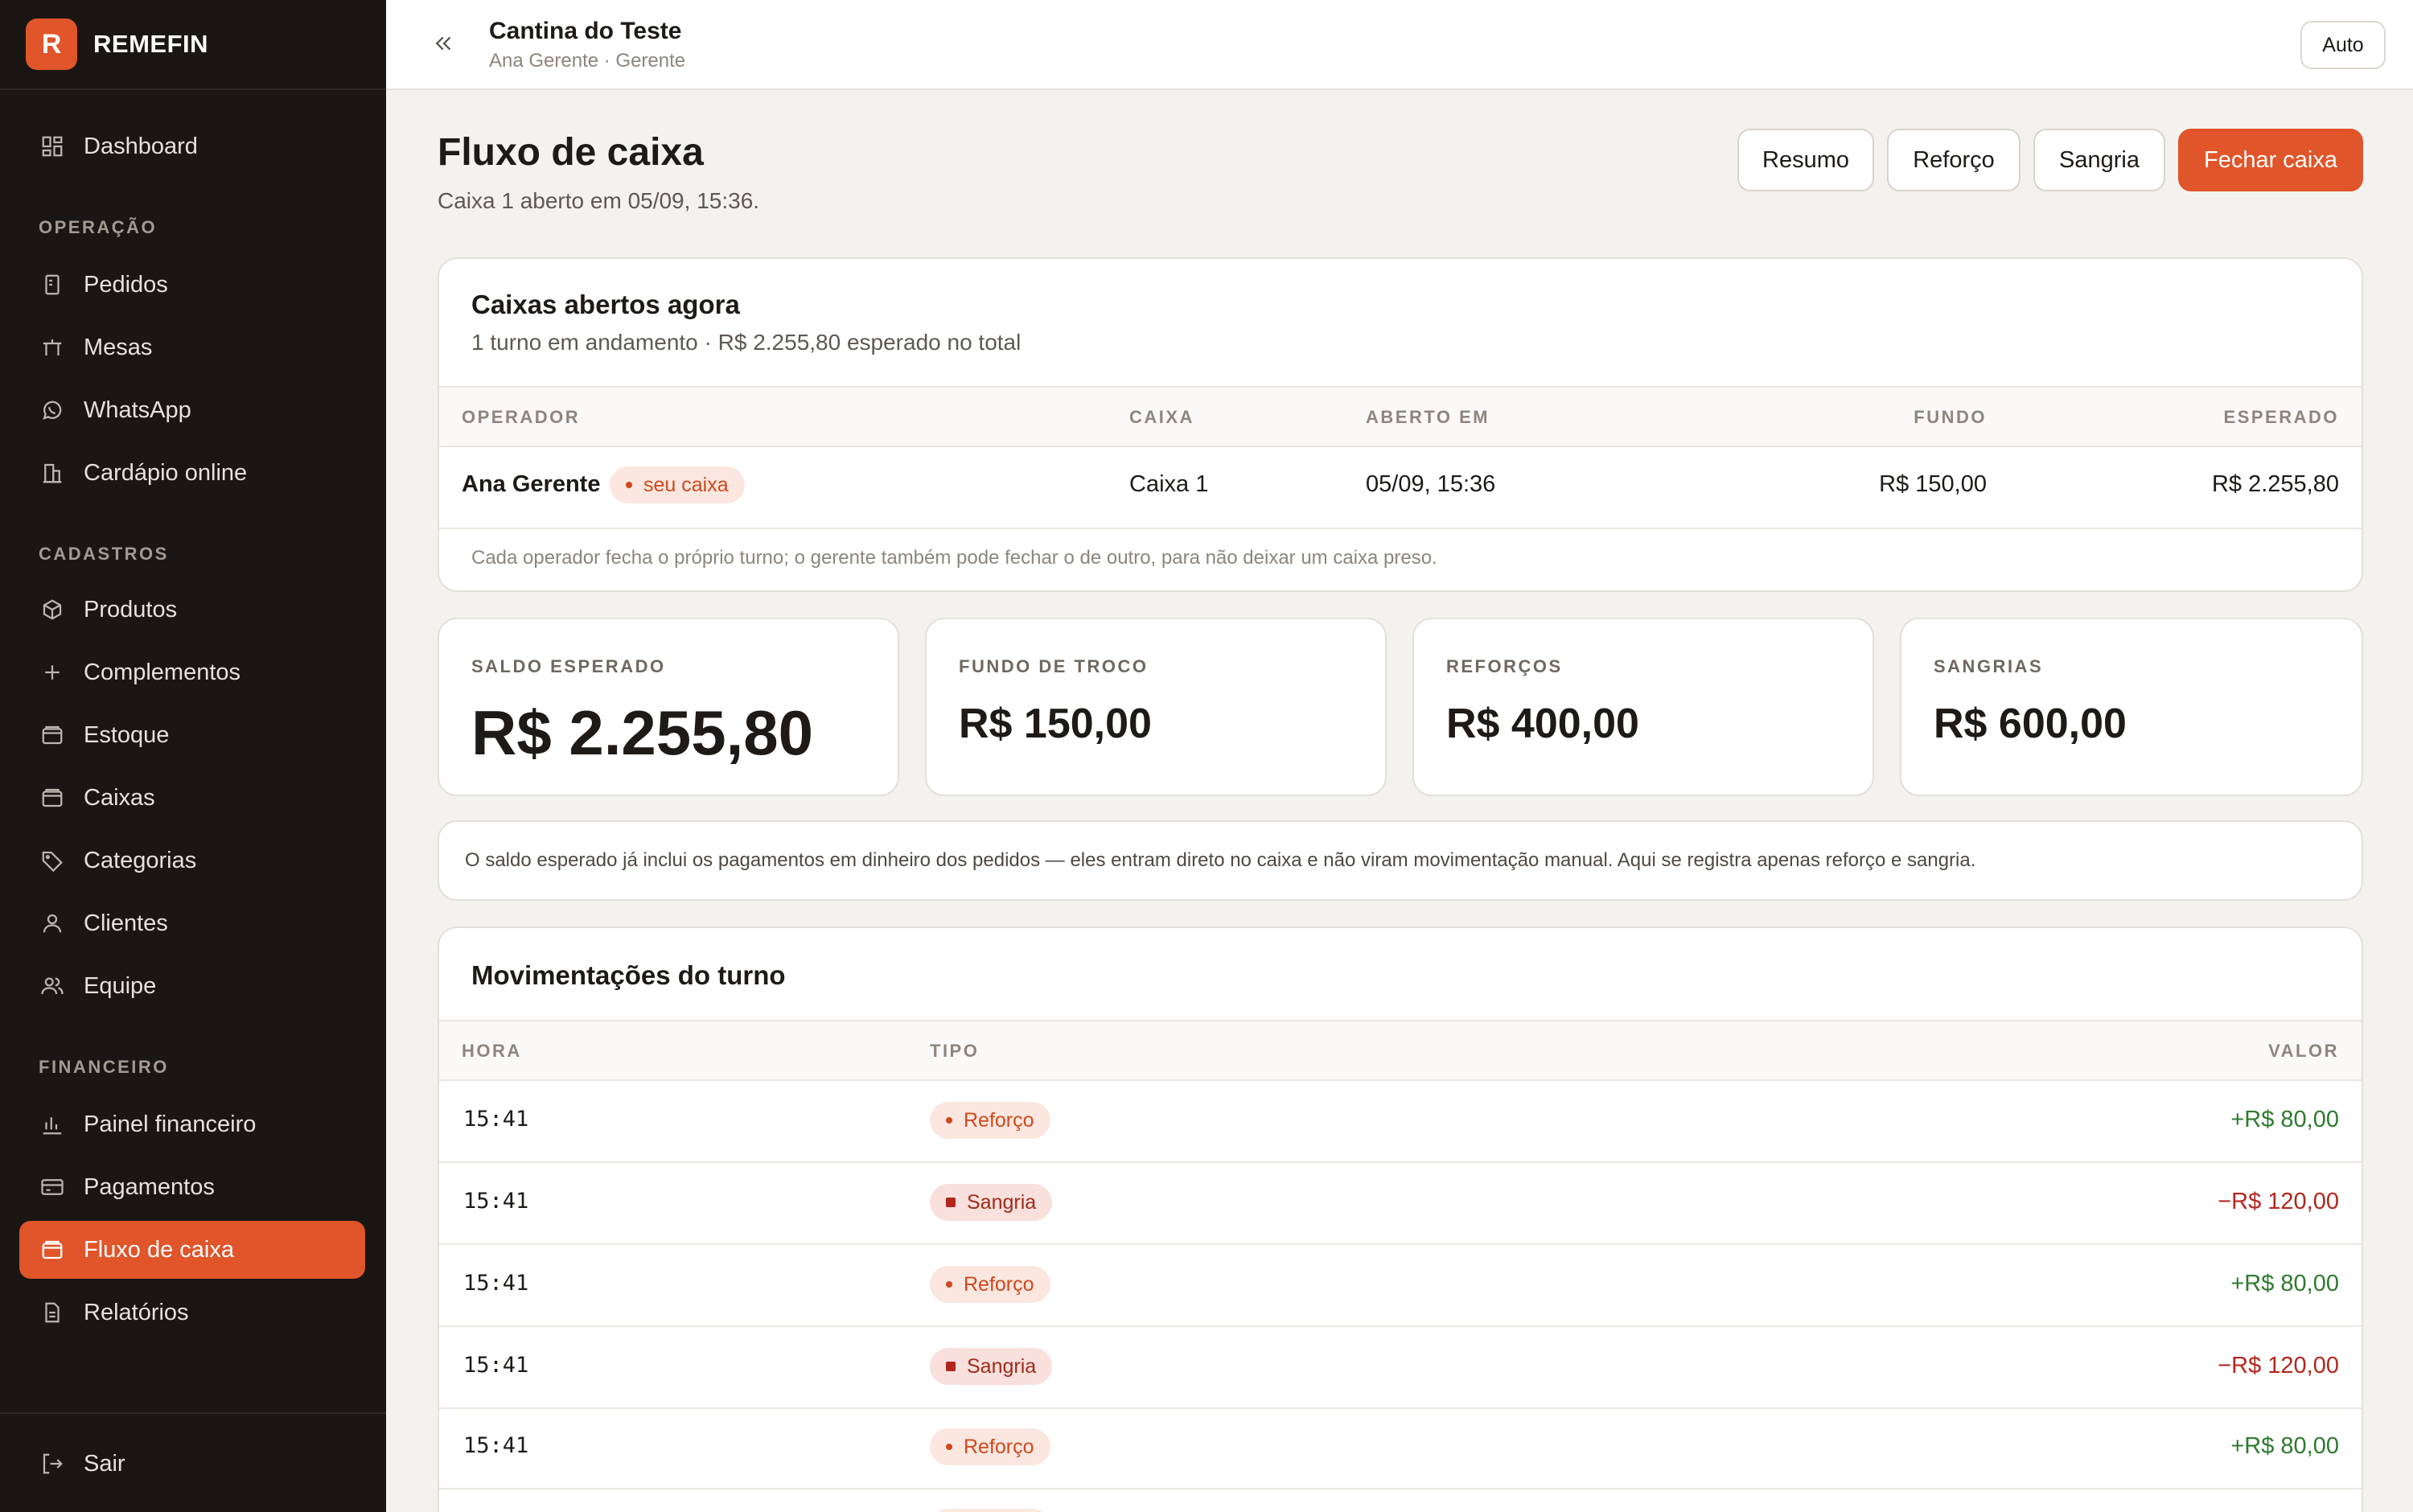 This screenshot has width=2413, height=1512. I want to click on brand-logo: R, so click(51, 44).